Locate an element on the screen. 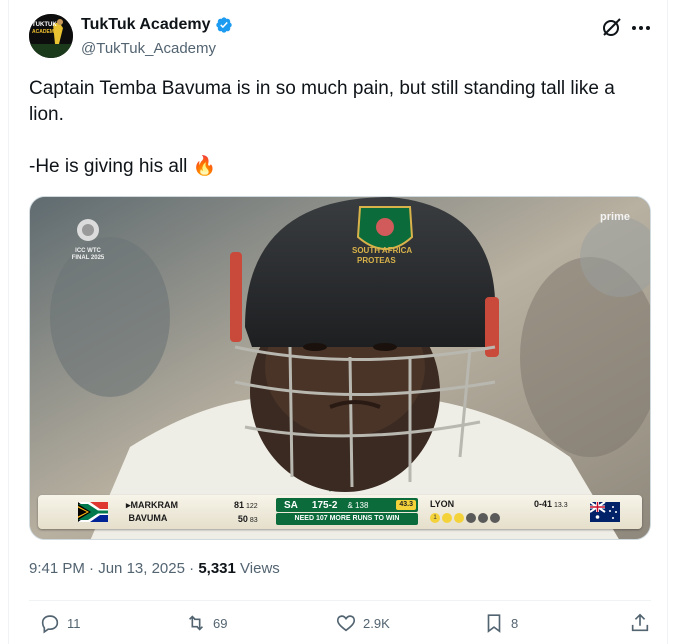 The width and height of the screenshot is (678, 644). broadcast-logo: ICC WTC FINAL 2025 is located at coordinates (88, 238).